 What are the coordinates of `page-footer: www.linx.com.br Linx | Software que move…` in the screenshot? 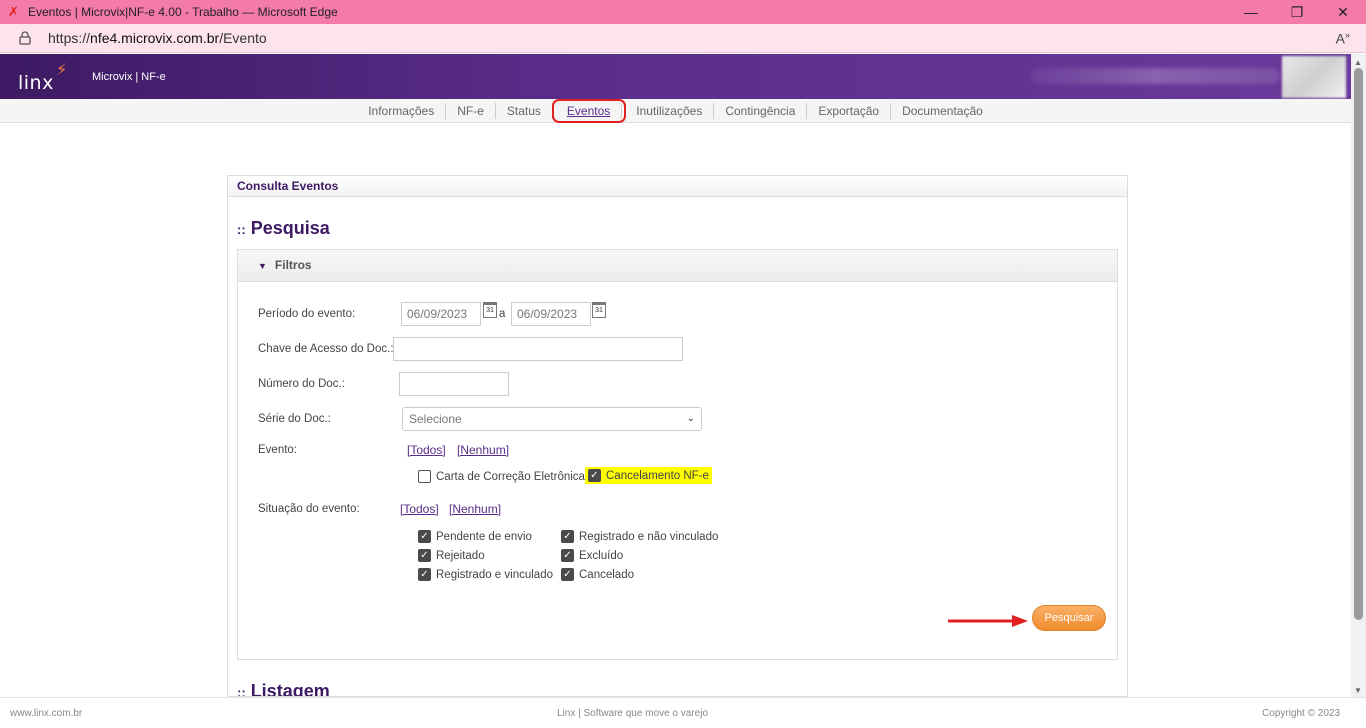 It's located at (683, 712).